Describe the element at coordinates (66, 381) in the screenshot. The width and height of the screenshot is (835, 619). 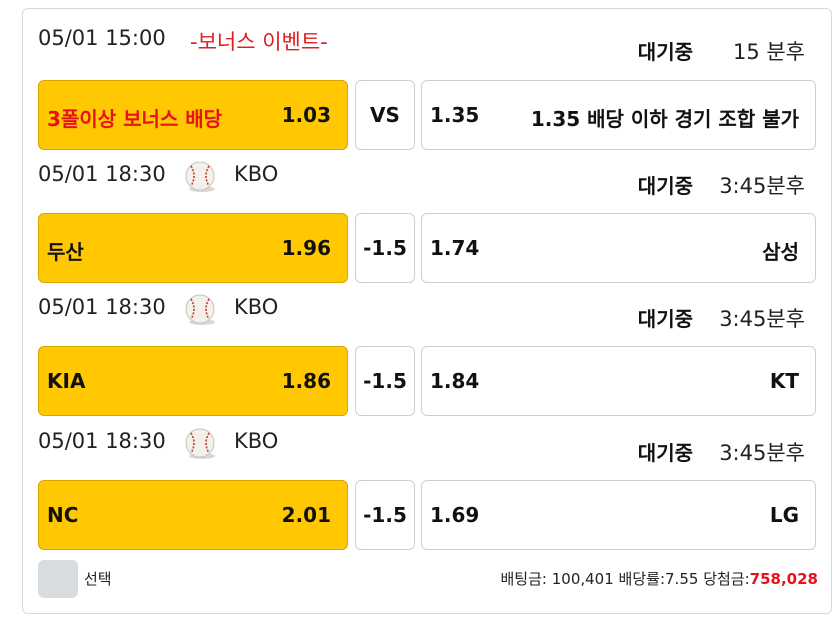
I see `home-team-name: KIA` at that location.